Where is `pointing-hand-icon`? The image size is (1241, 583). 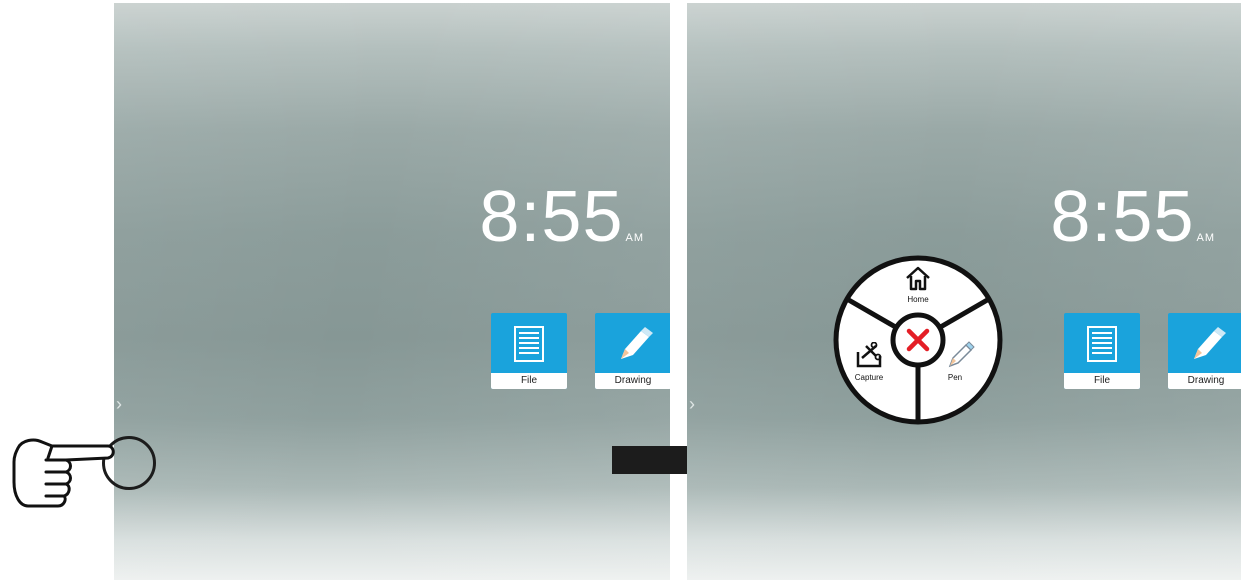 pointing-hand-icon is located at coordinates (63, 473).